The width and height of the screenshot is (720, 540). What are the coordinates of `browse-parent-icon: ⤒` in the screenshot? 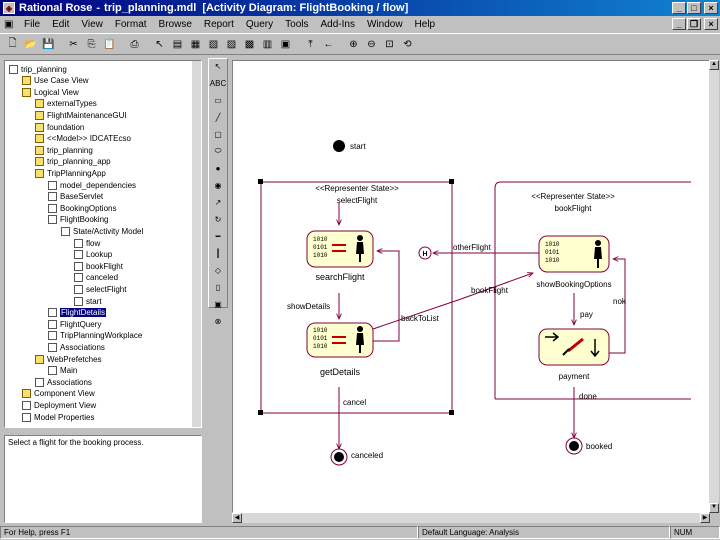 It's located at (310, 44).